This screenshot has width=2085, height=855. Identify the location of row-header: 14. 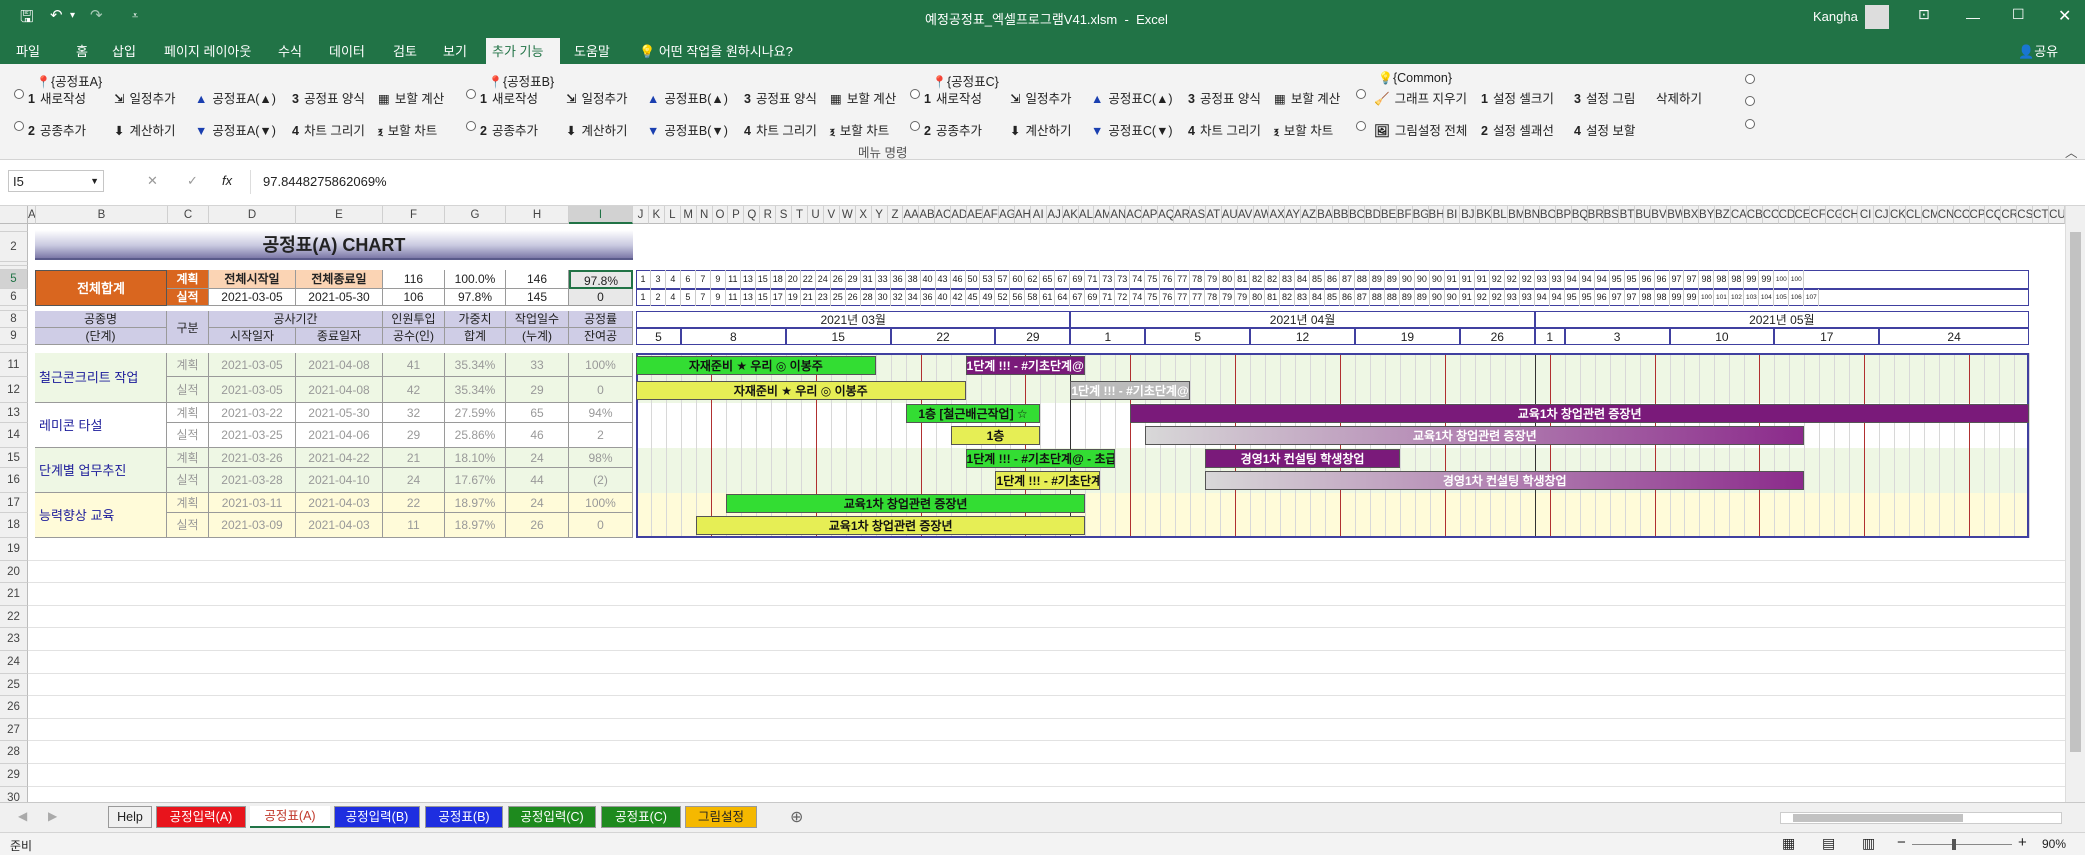
(14, 435).